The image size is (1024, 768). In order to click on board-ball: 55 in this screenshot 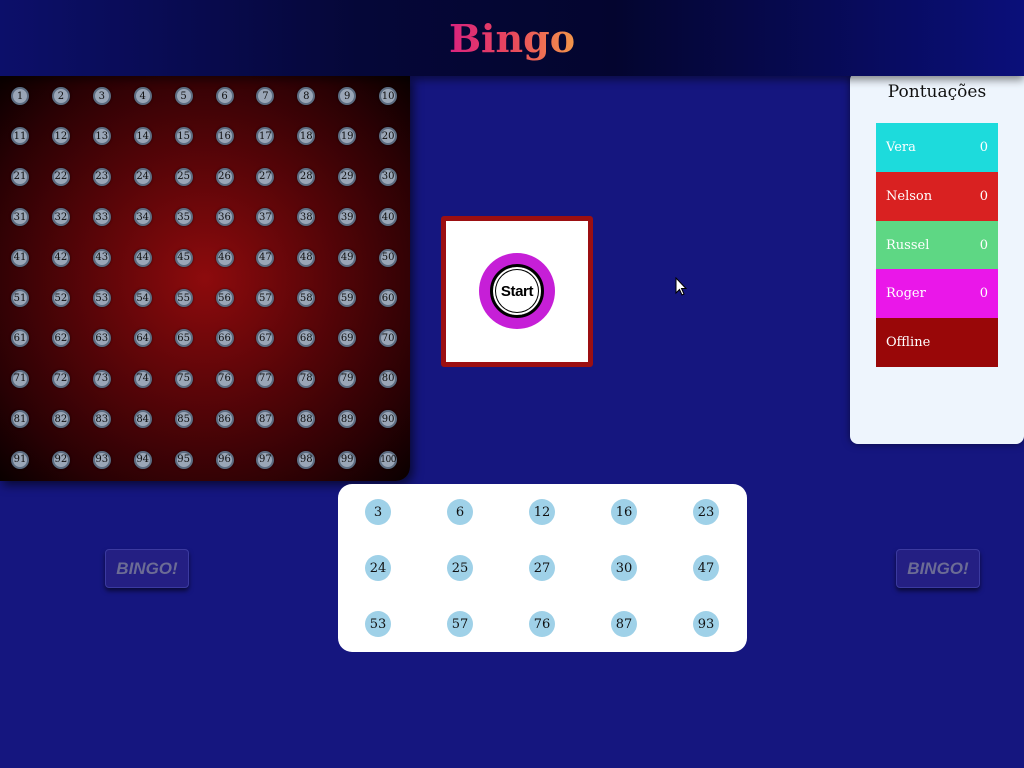, I will do `click(183, 298)`.